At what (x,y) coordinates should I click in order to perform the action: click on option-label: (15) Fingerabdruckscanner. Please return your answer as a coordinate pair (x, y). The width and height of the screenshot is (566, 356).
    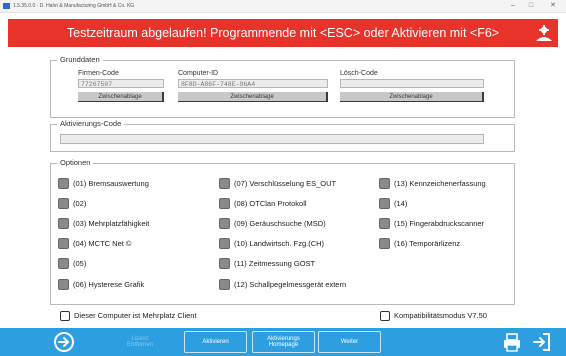
    Looking at the image, I should click on (439, 223).